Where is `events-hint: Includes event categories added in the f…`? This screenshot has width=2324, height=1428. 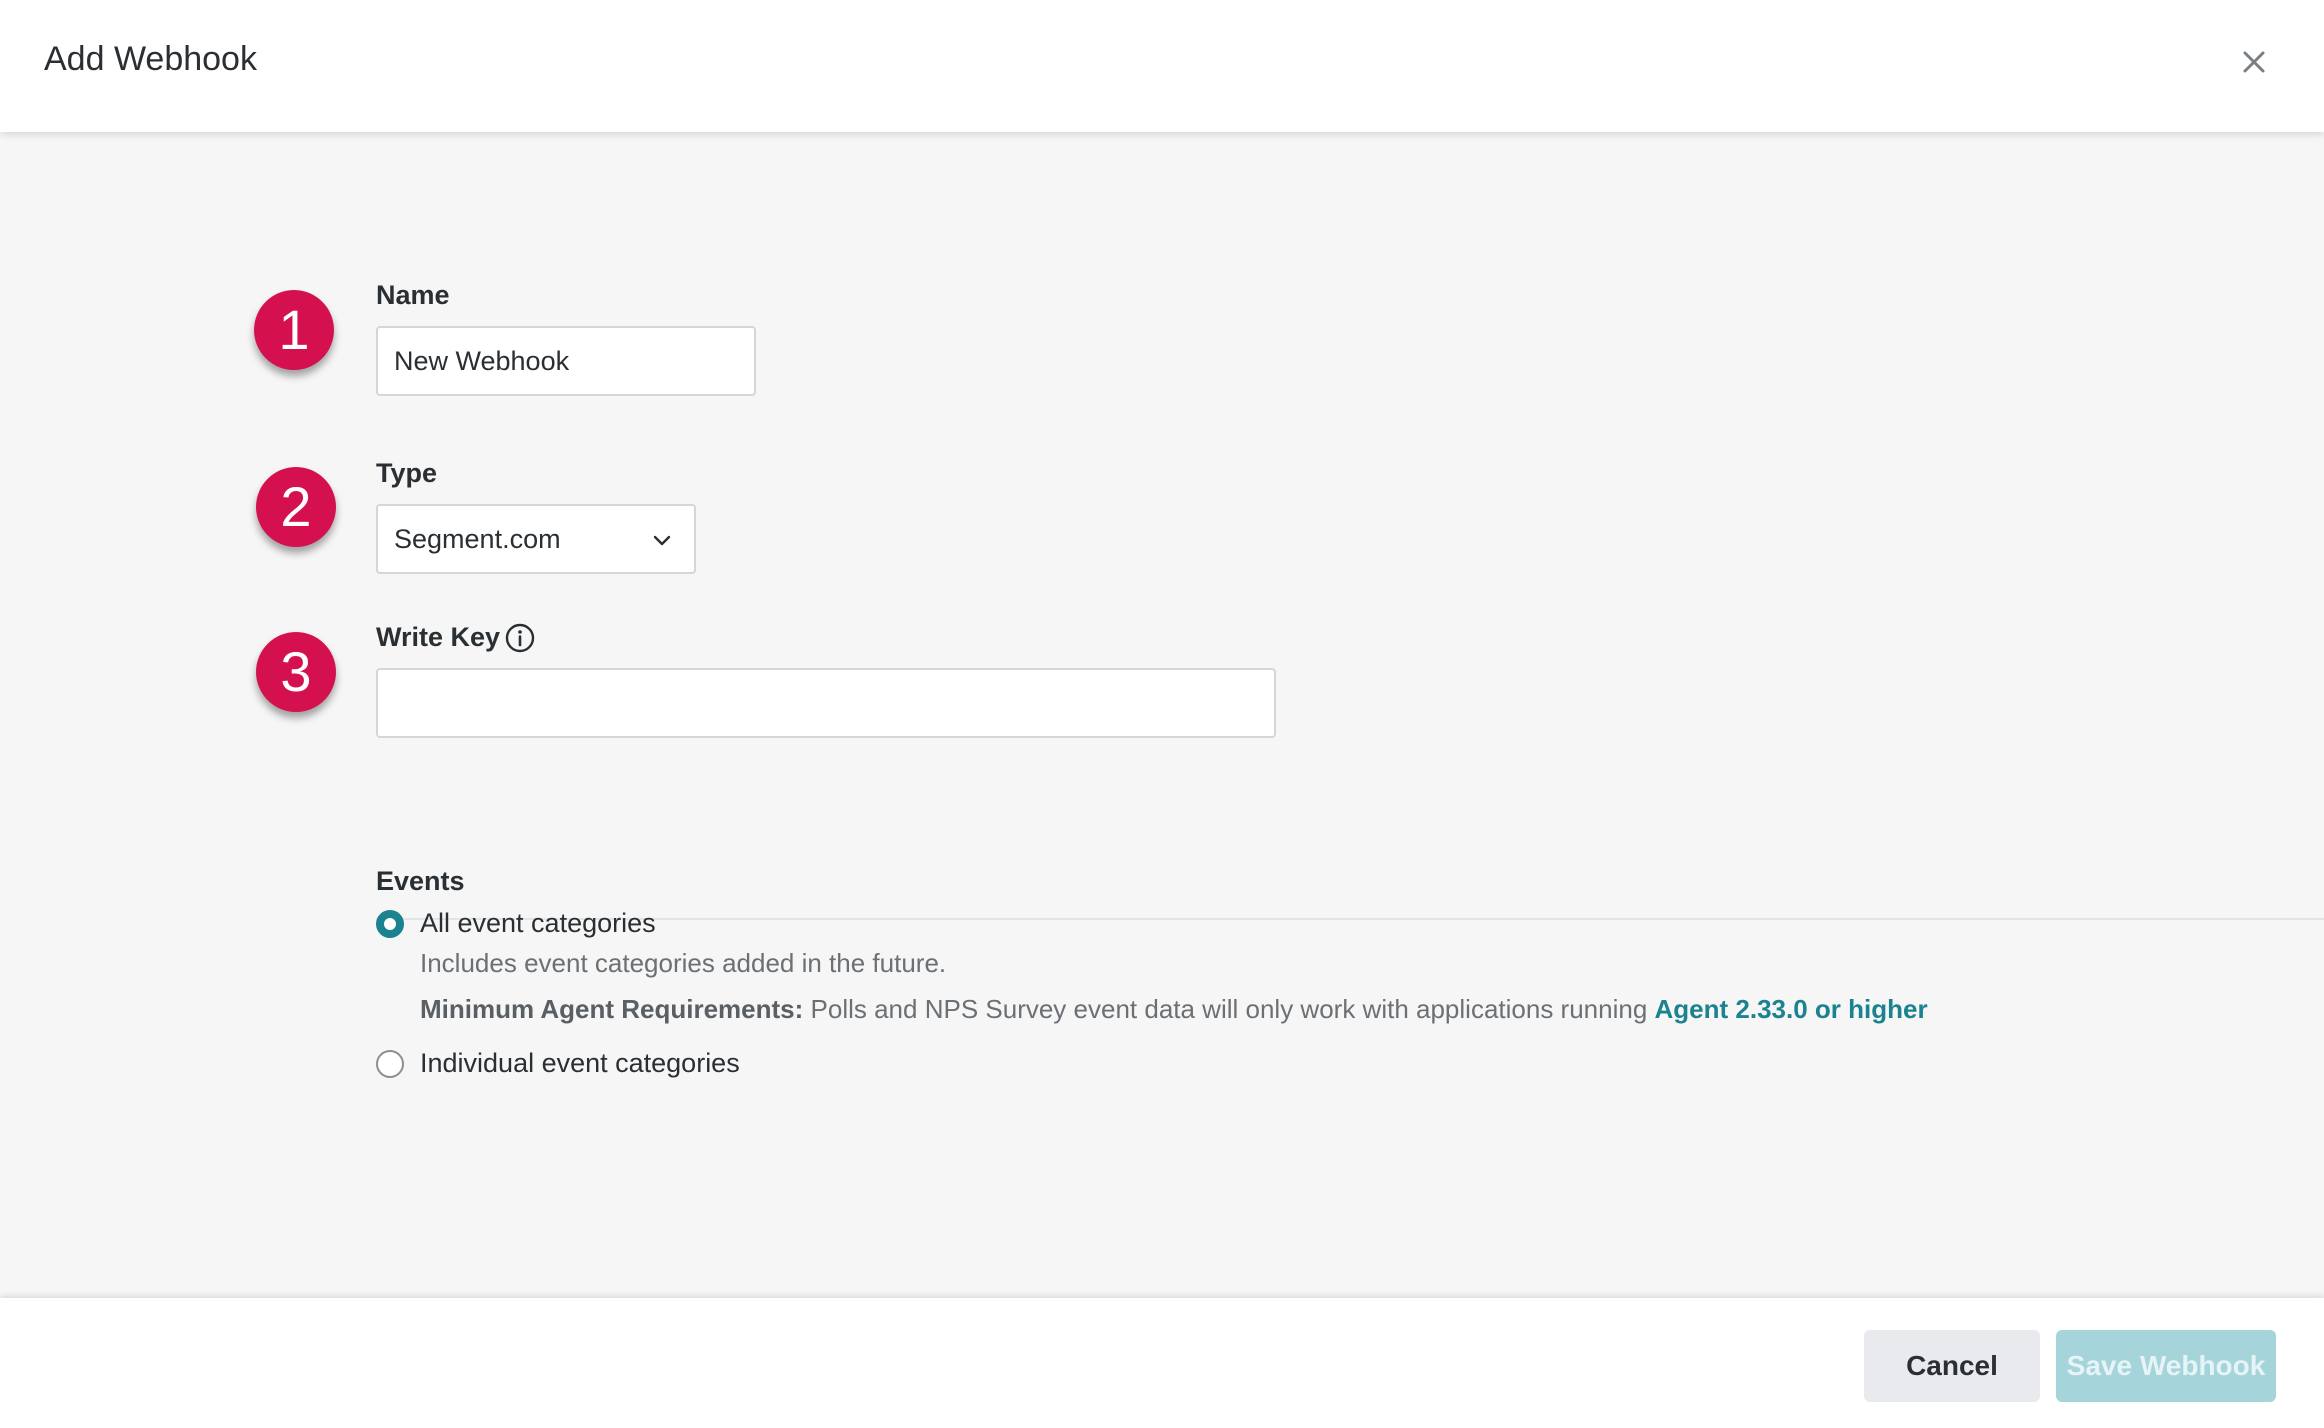 events-hint: Includes event categories added in the f… is located at coordinates (683, 963).